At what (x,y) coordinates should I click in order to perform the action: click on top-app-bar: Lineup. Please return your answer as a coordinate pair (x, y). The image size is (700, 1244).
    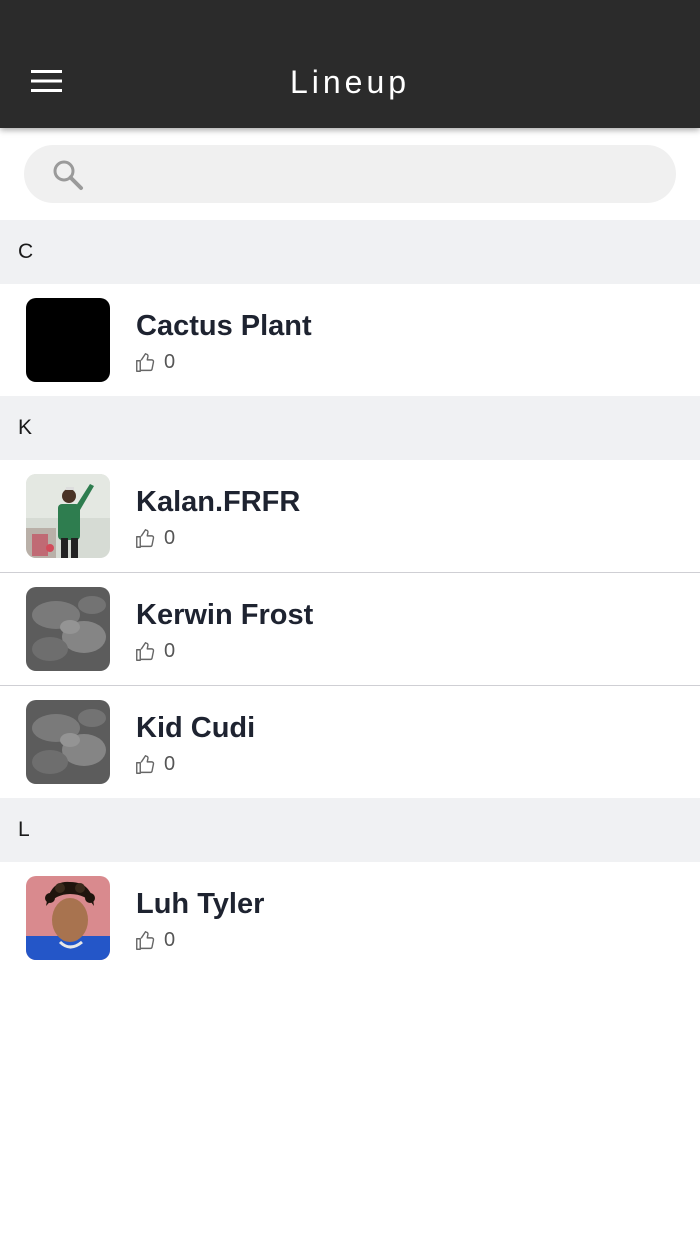
    Looking at the image, I should click on (350, 64).